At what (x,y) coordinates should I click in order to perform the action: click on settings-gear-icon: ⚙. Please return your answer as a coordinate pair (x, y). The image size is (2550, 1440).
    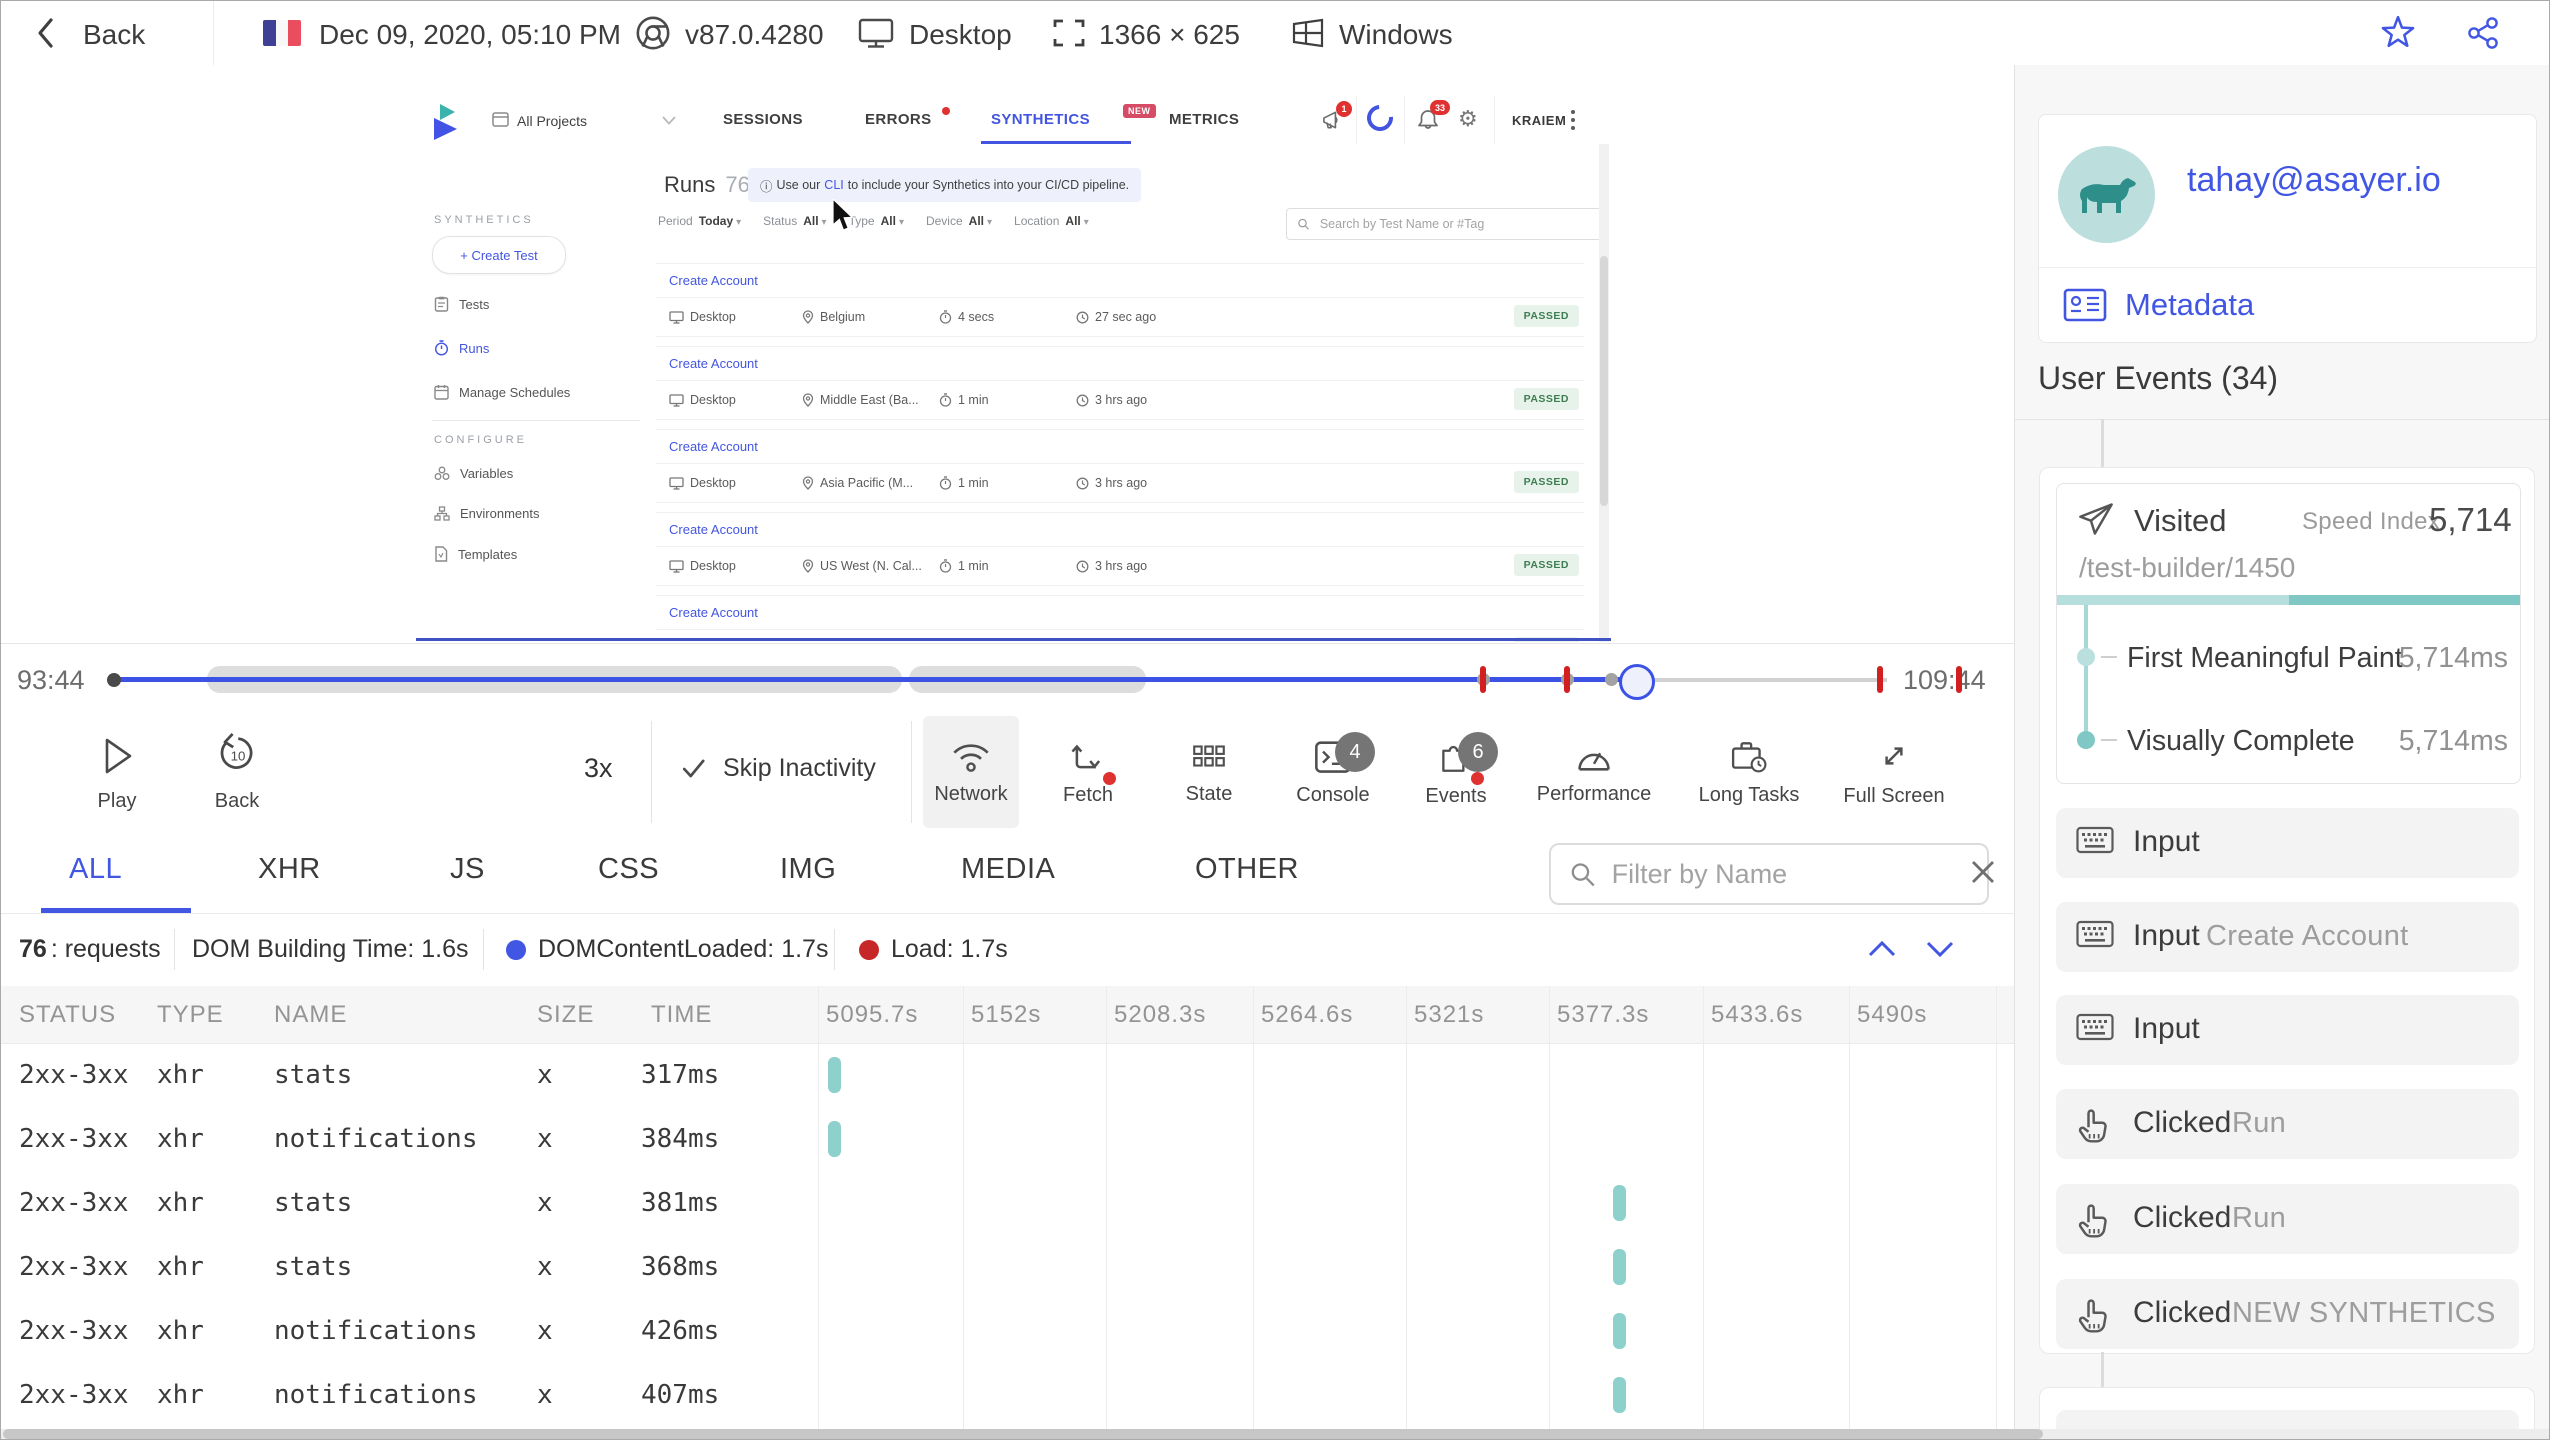
    Looking at the image, I should click on (1468, 119).